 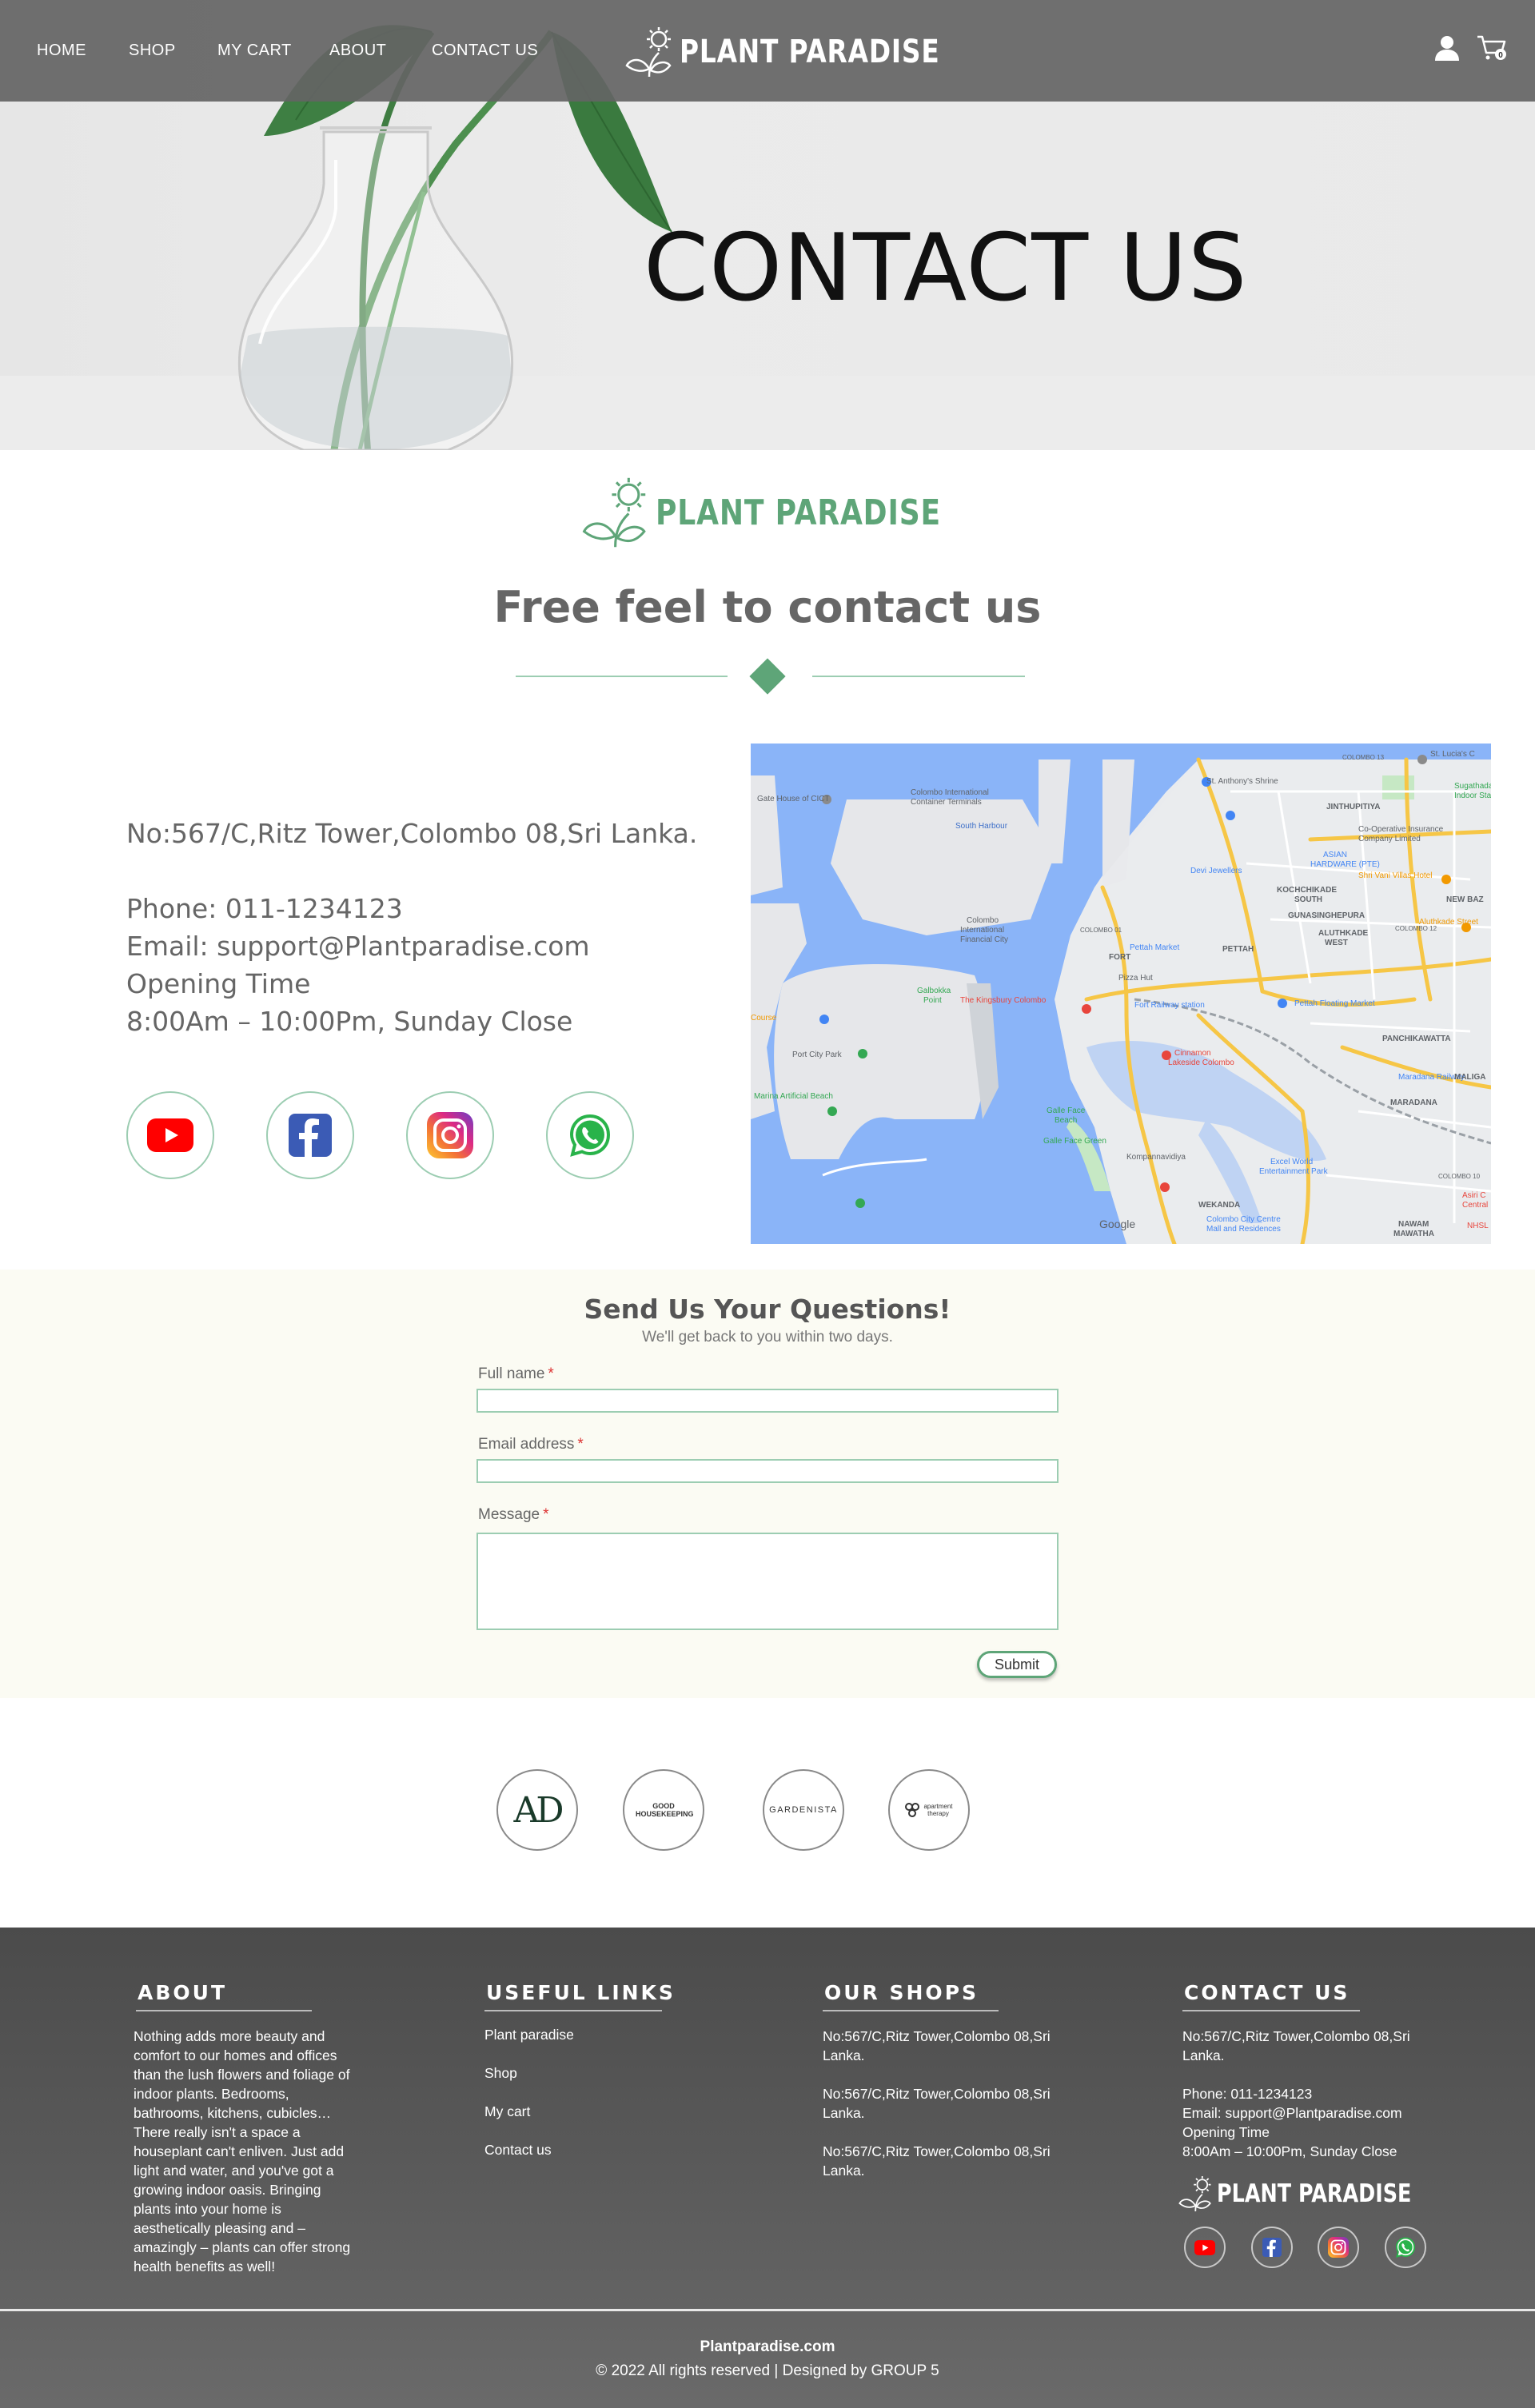 What do you see at coordinates (1271, 2010) in the screenshot?
I see `footer-contact-underline` at bounding box center [1271, 2010].